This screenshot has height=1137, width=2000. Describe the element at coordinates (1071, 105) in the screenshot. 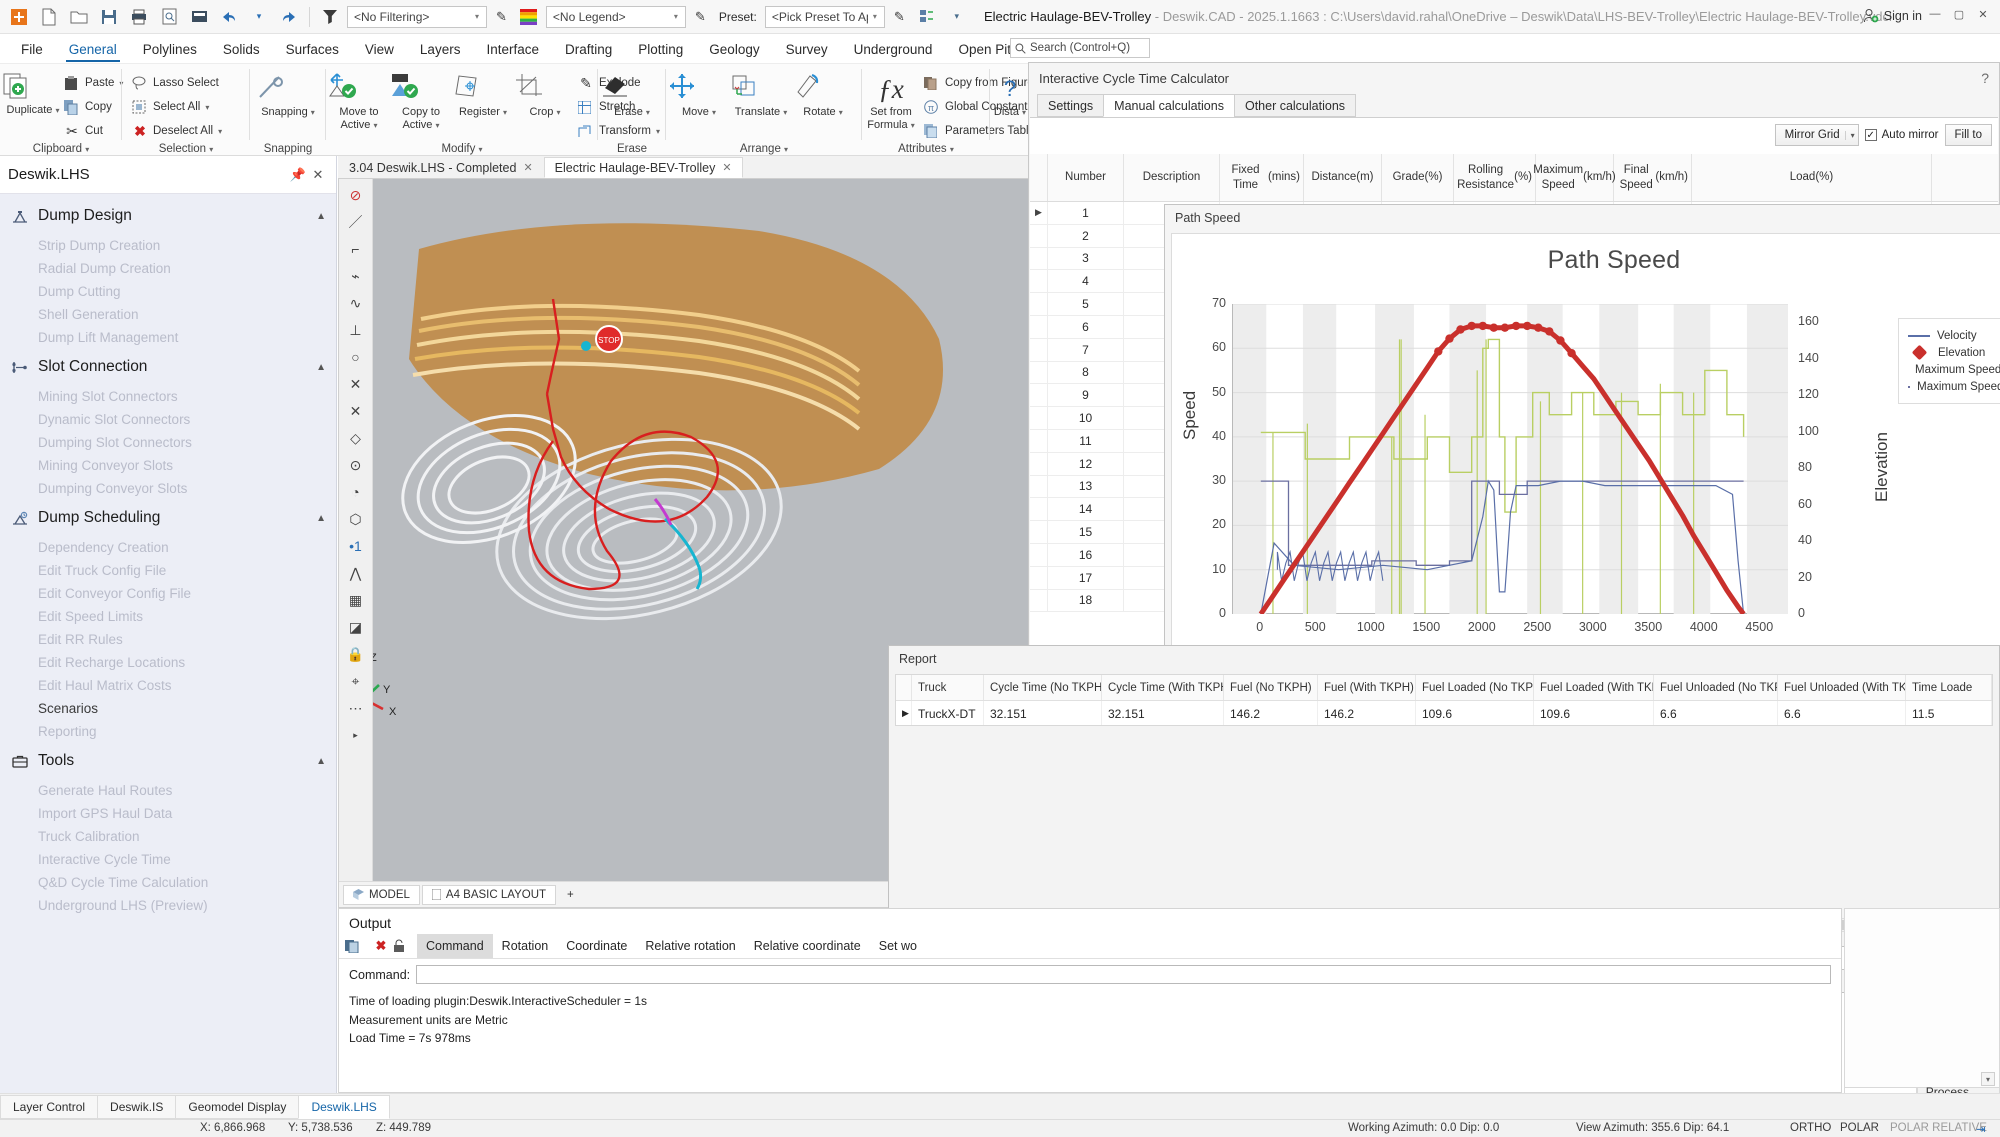

I see `tab-settings: Settings` at that location.